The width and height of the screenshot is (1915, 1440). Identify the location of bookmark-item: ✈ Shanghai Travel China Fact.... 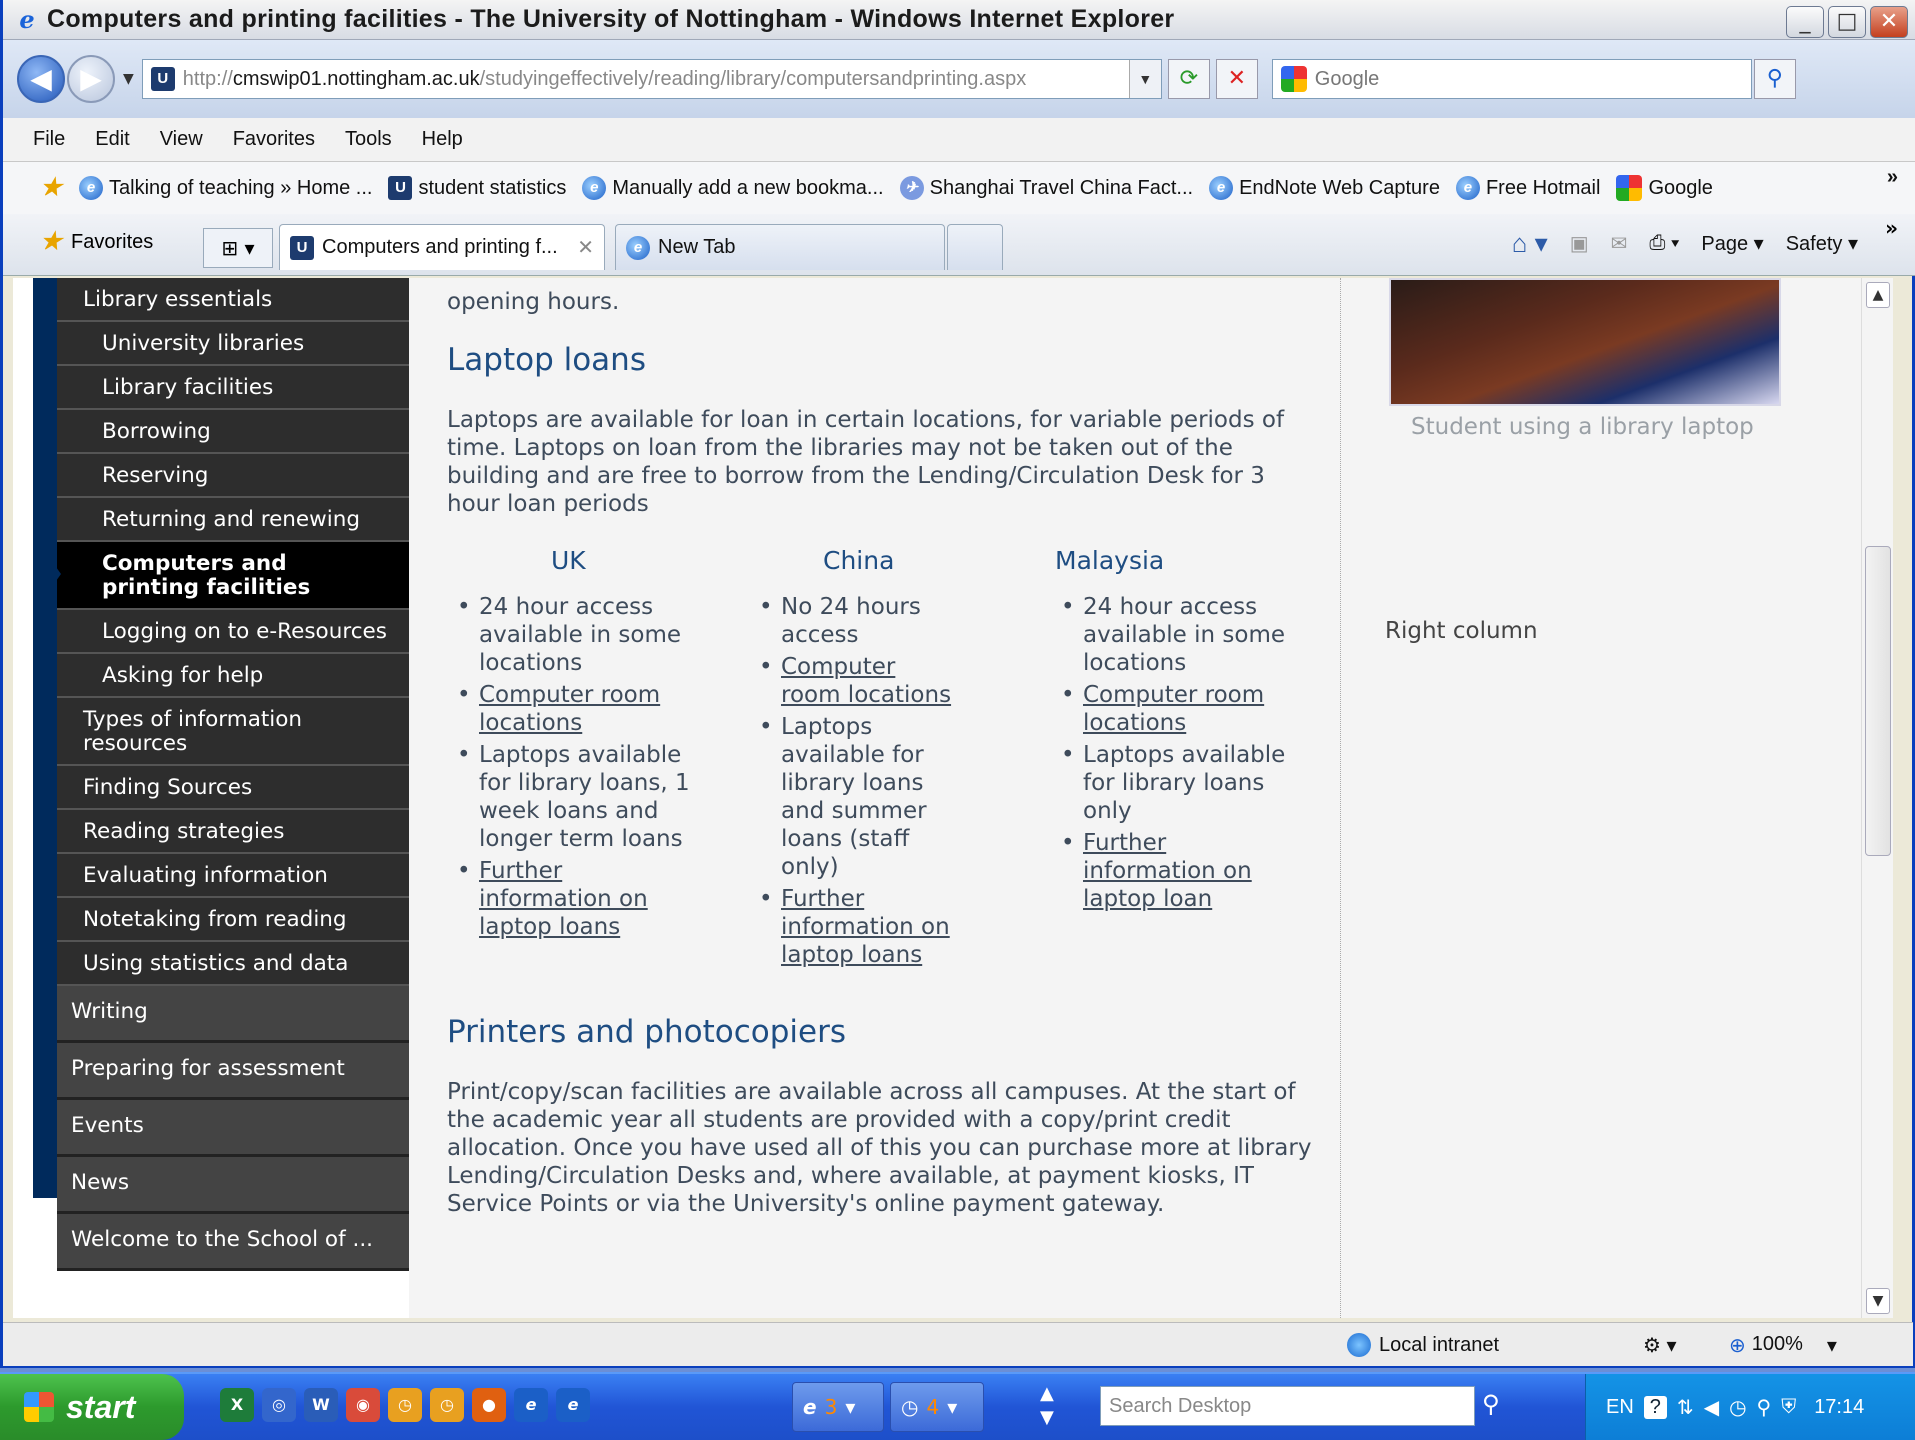
(1046, 188).